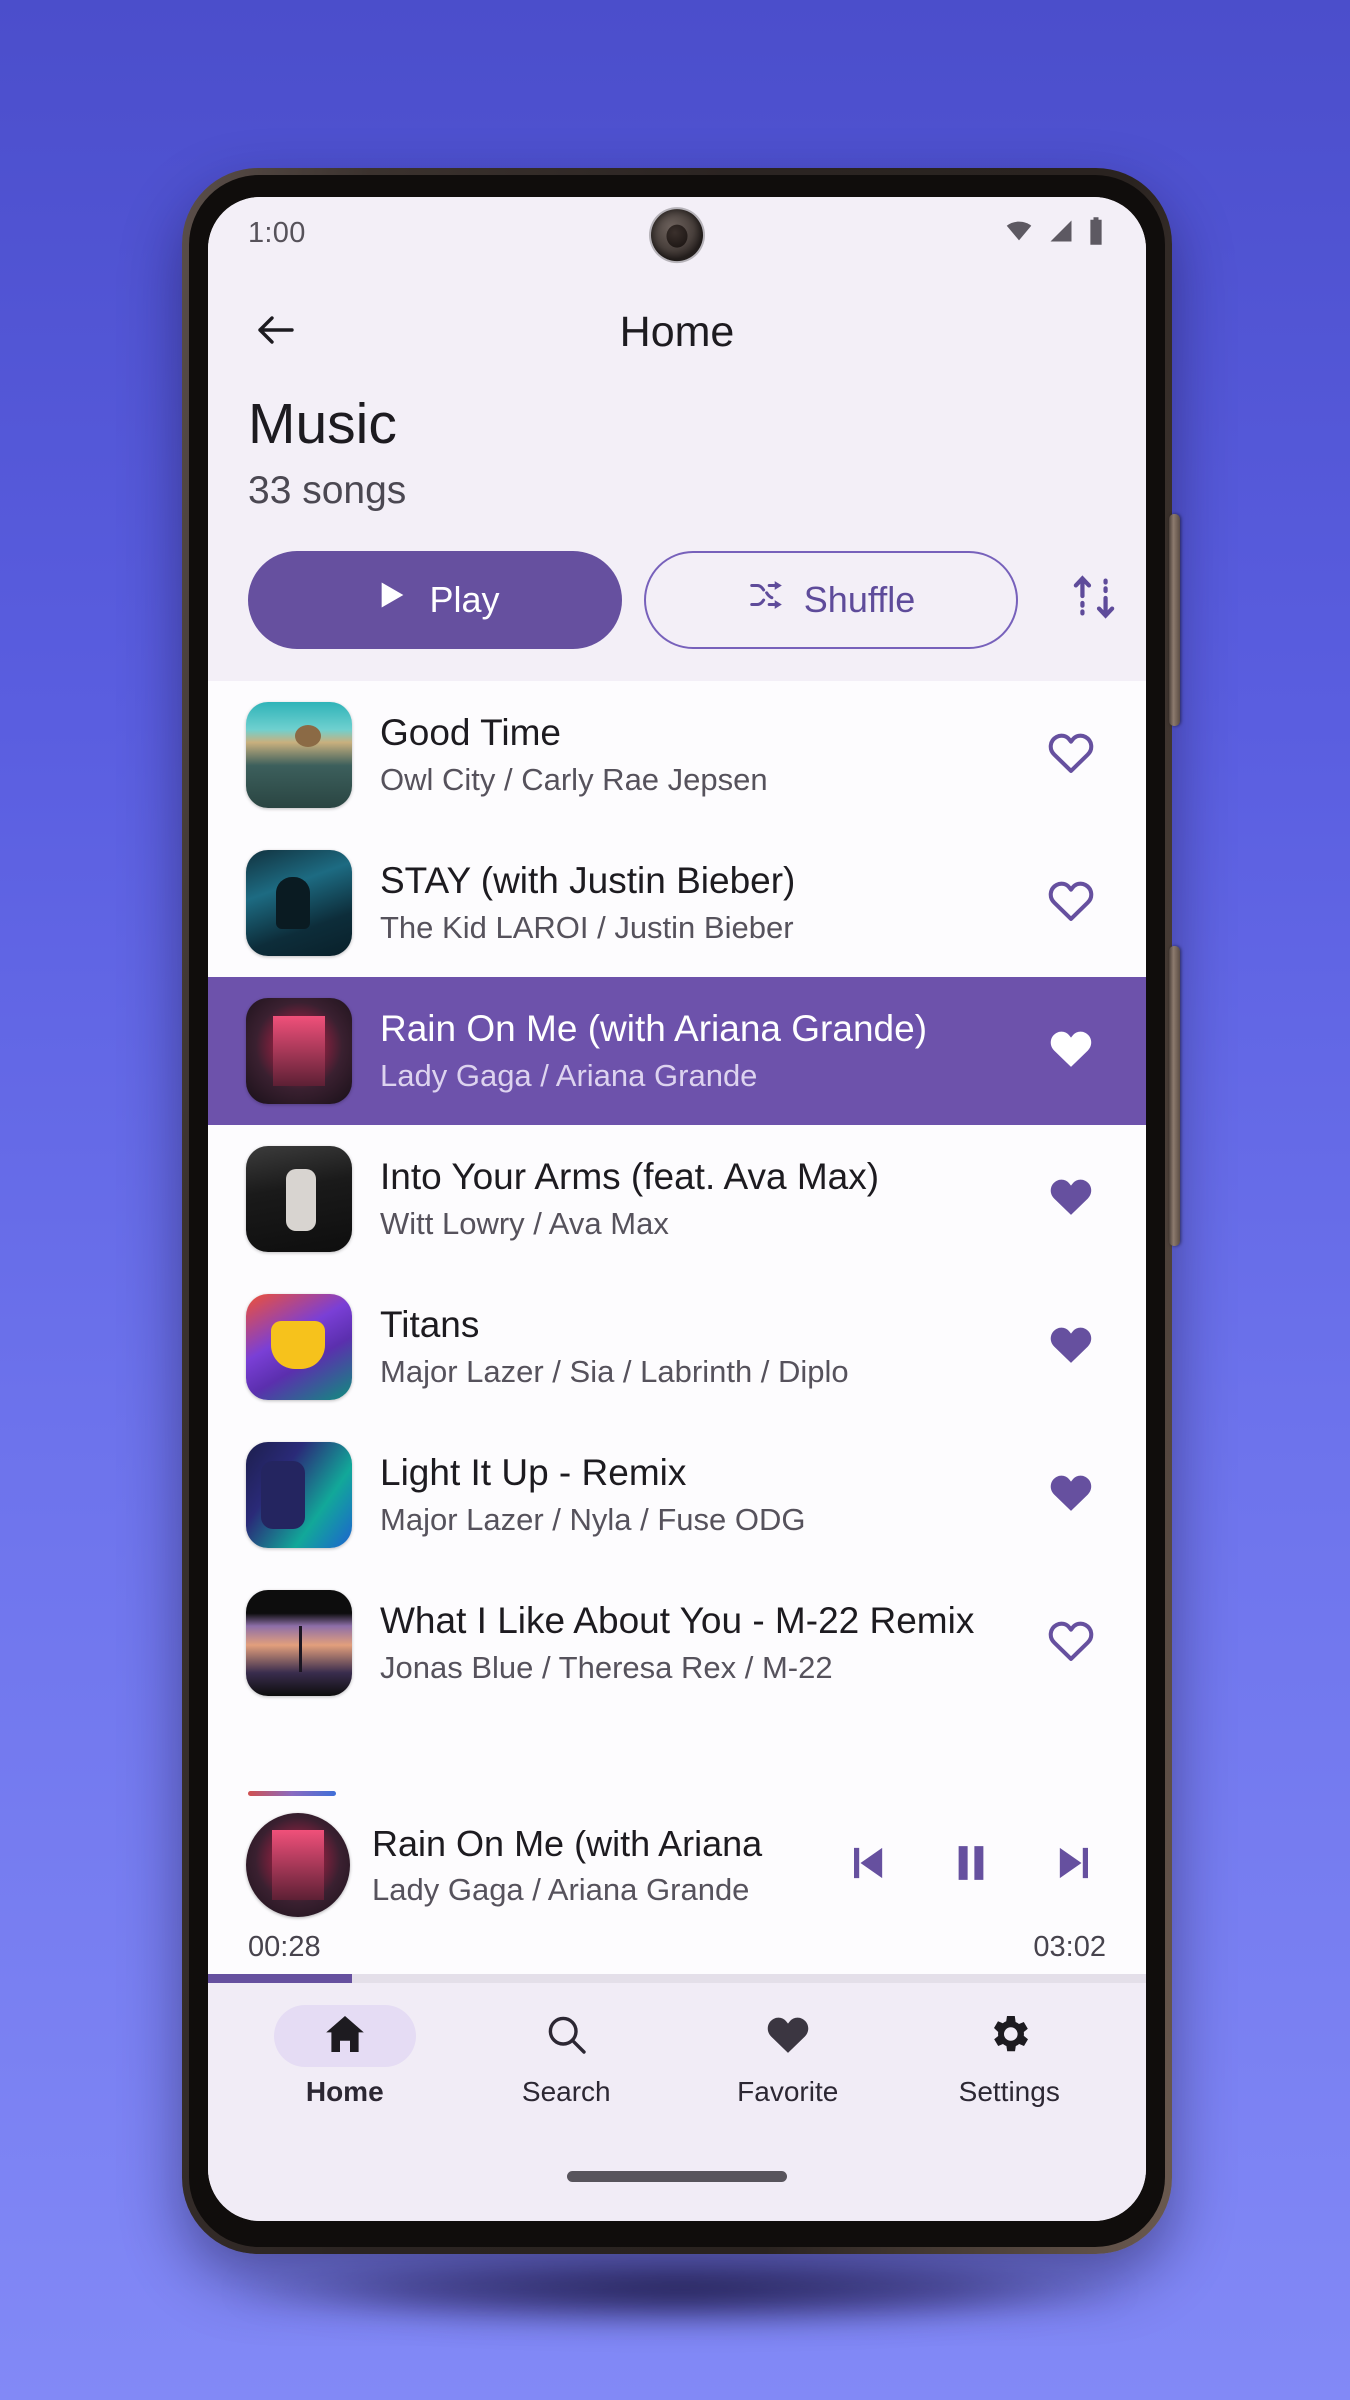  I want to click on power-button, so click(1174, 1096).